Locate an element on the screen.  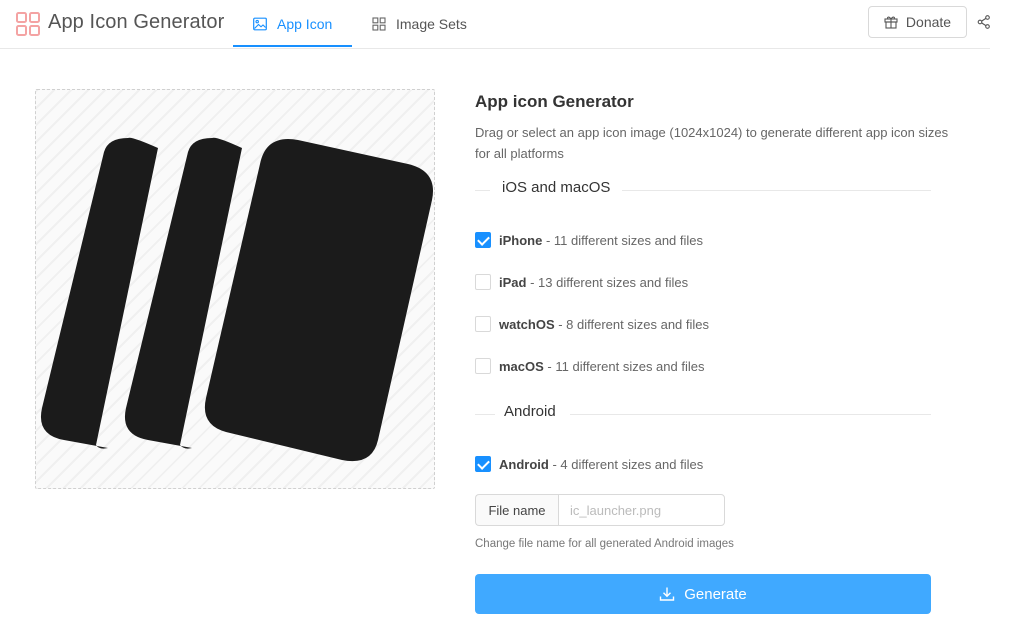
gift-icon is located at coordinates (891, 22).